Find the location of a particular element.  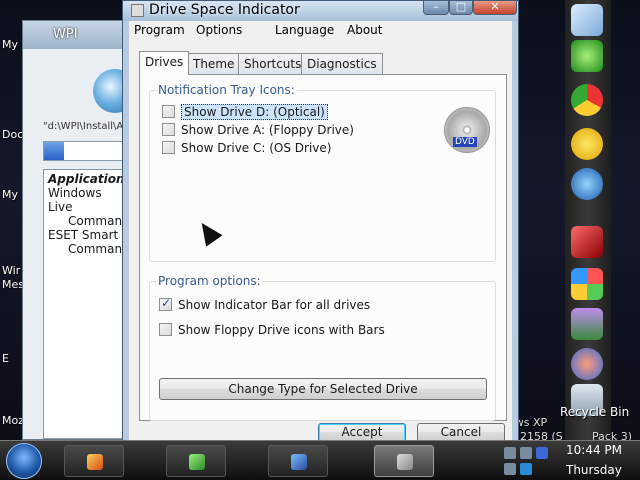

drive-d-option: Show Drive D: (Optical) is located at coordinates (245, 112).